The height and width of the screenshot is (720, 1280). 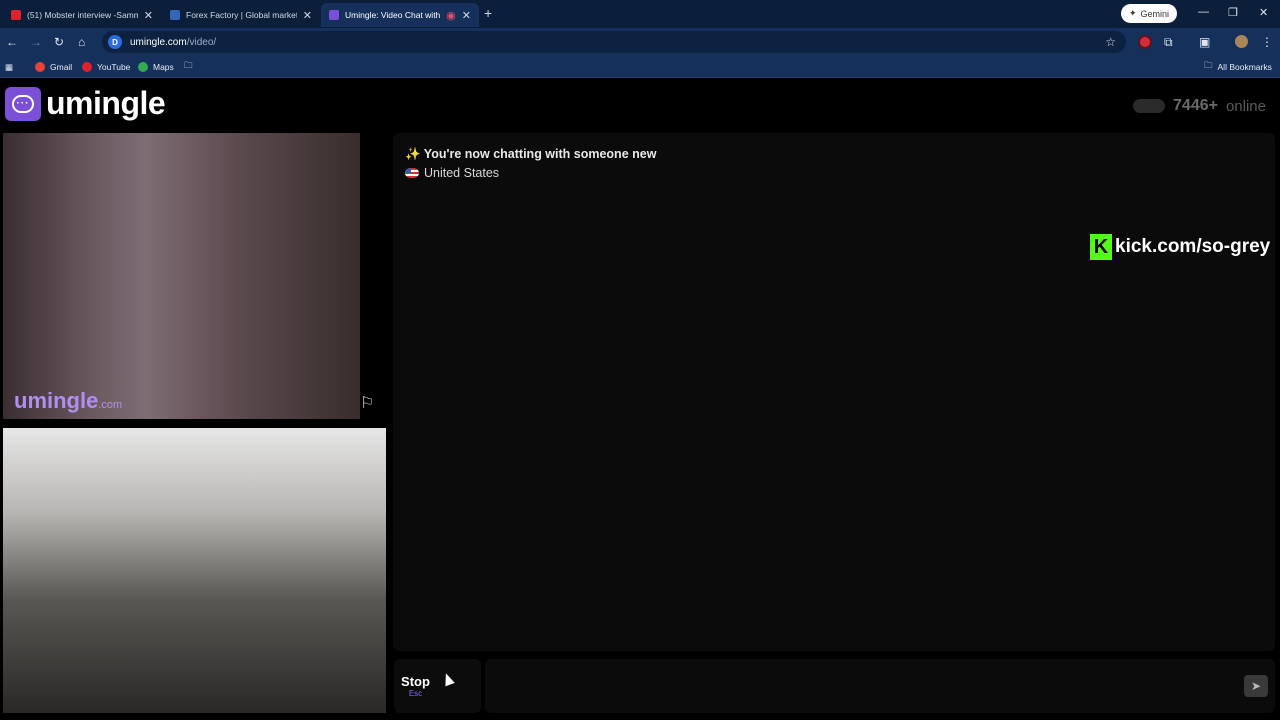 What do you see at coordinates (194, 570) in the screenshot?
I see `self-video` at bounding box center [194, 570].